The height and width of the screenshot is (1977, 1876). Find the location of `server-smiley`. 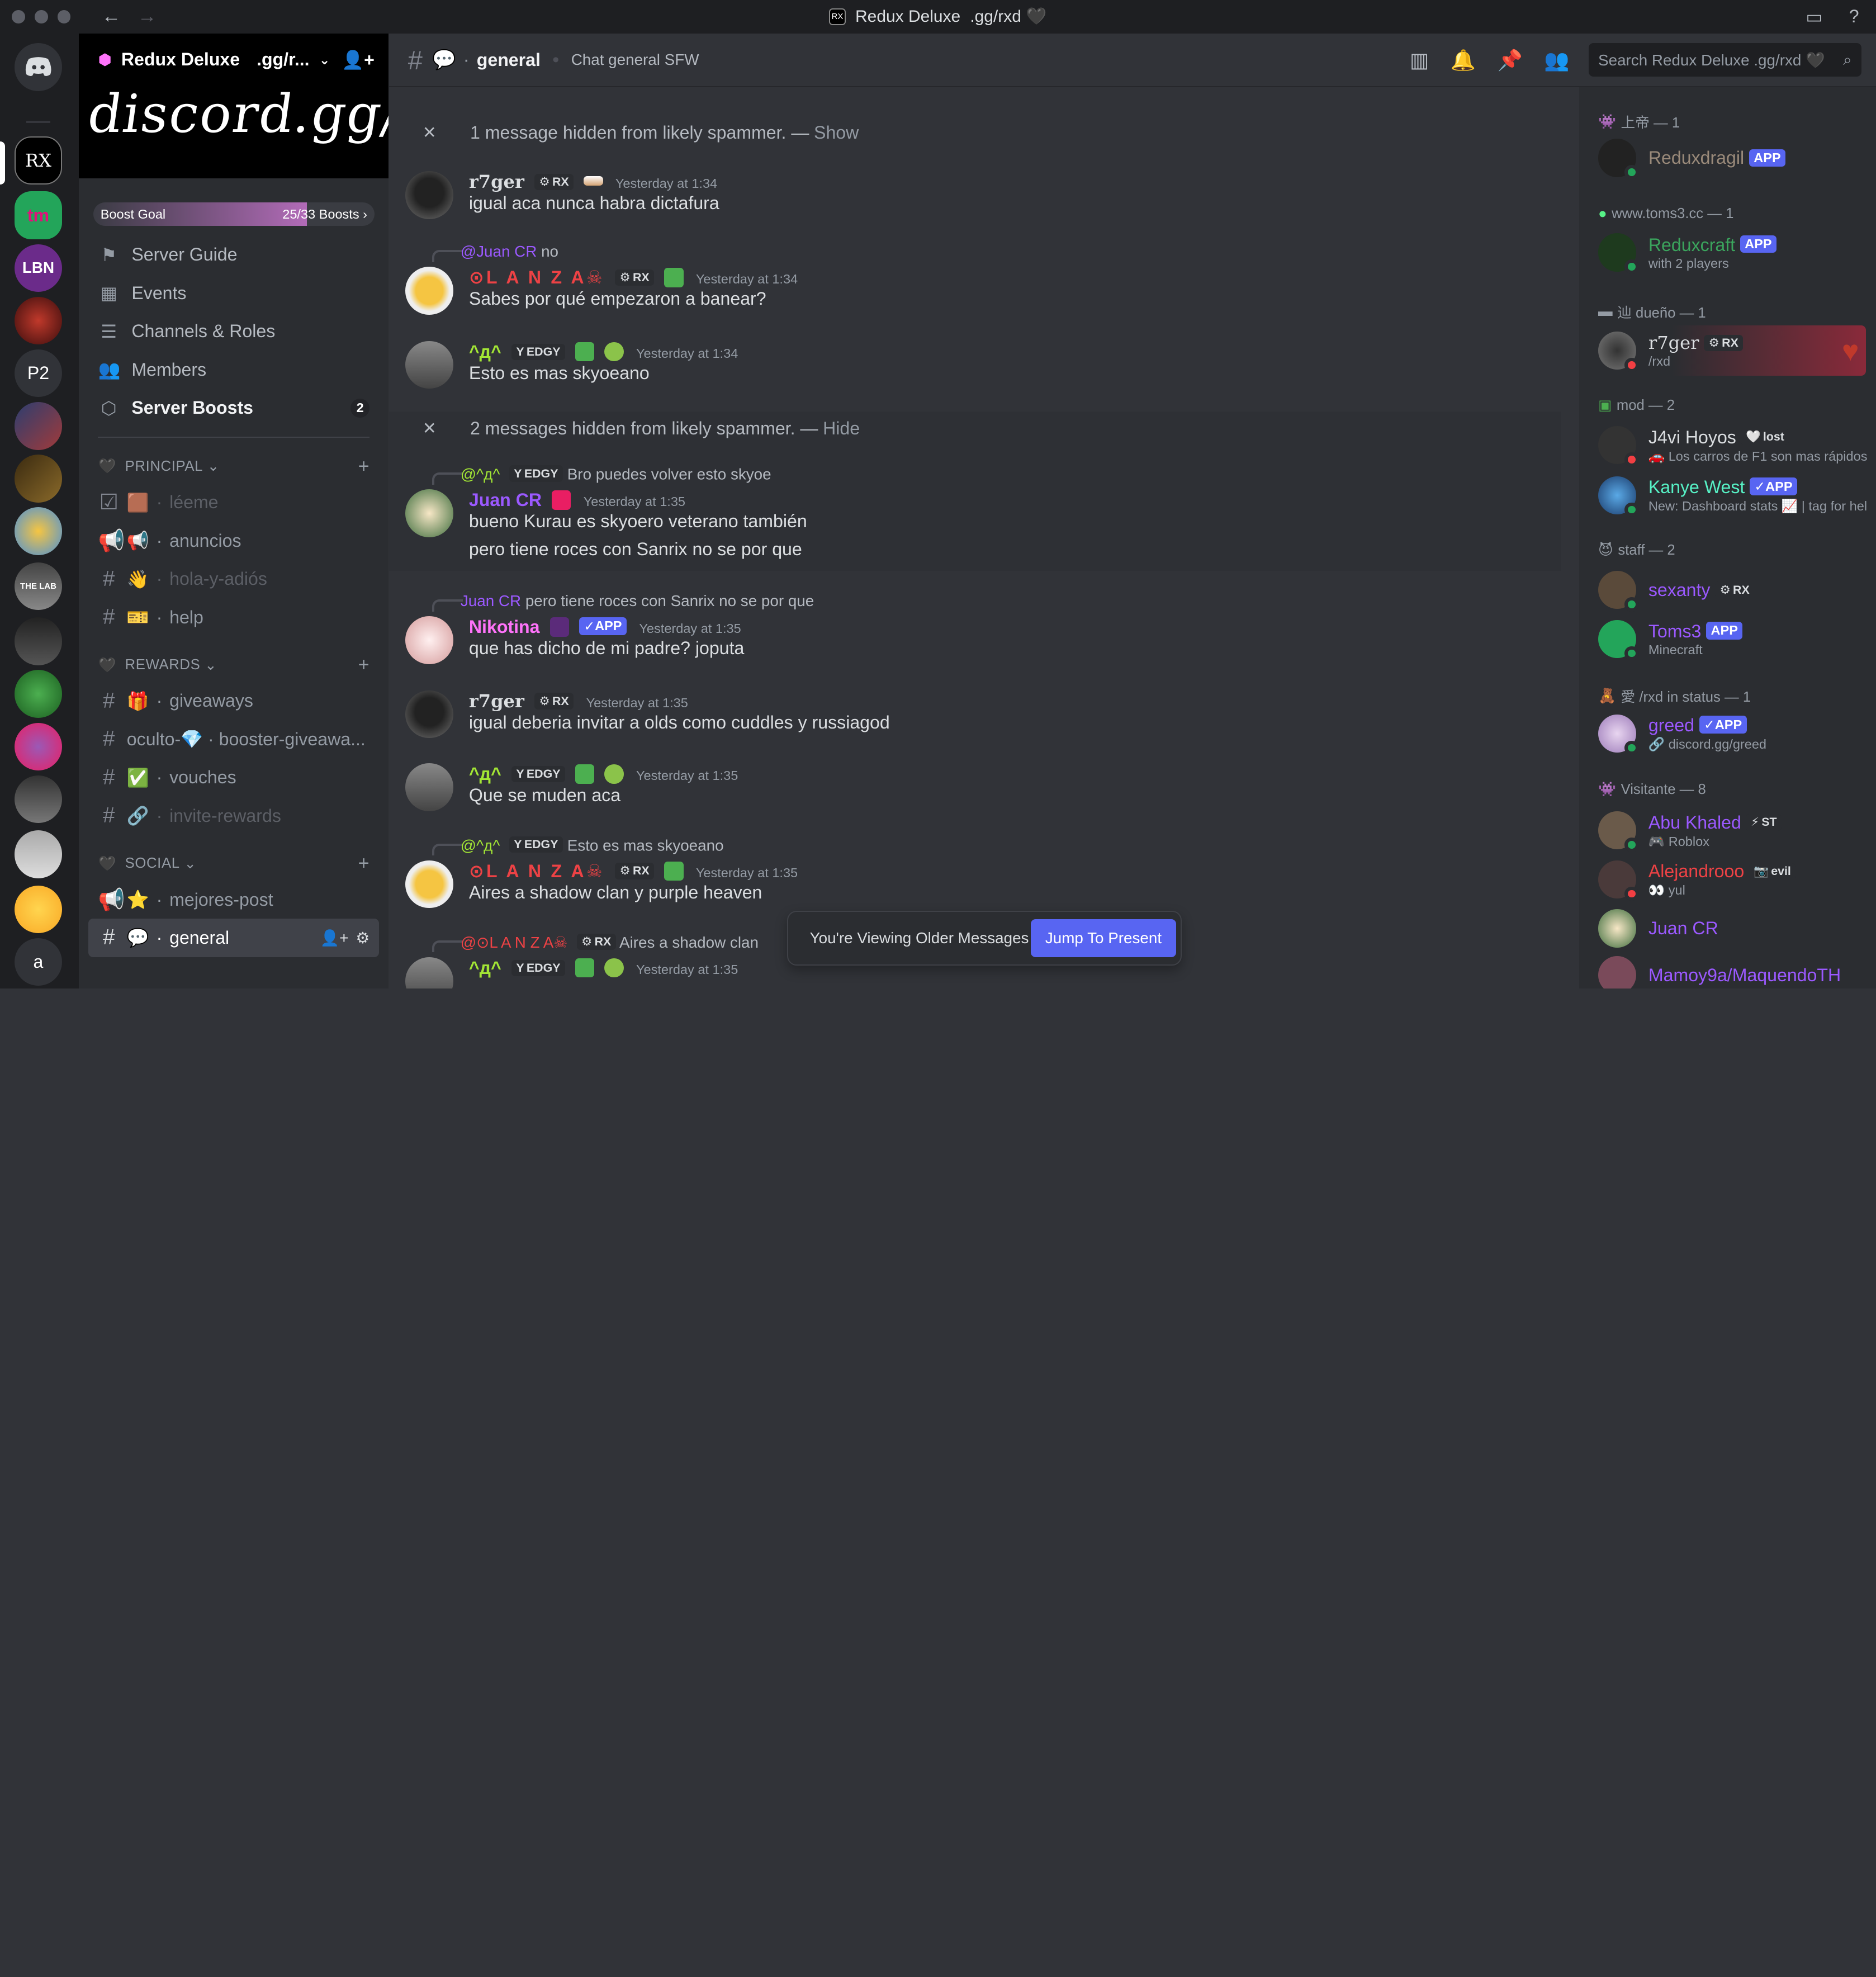

server-smiley is located at coordinates (38, 910).